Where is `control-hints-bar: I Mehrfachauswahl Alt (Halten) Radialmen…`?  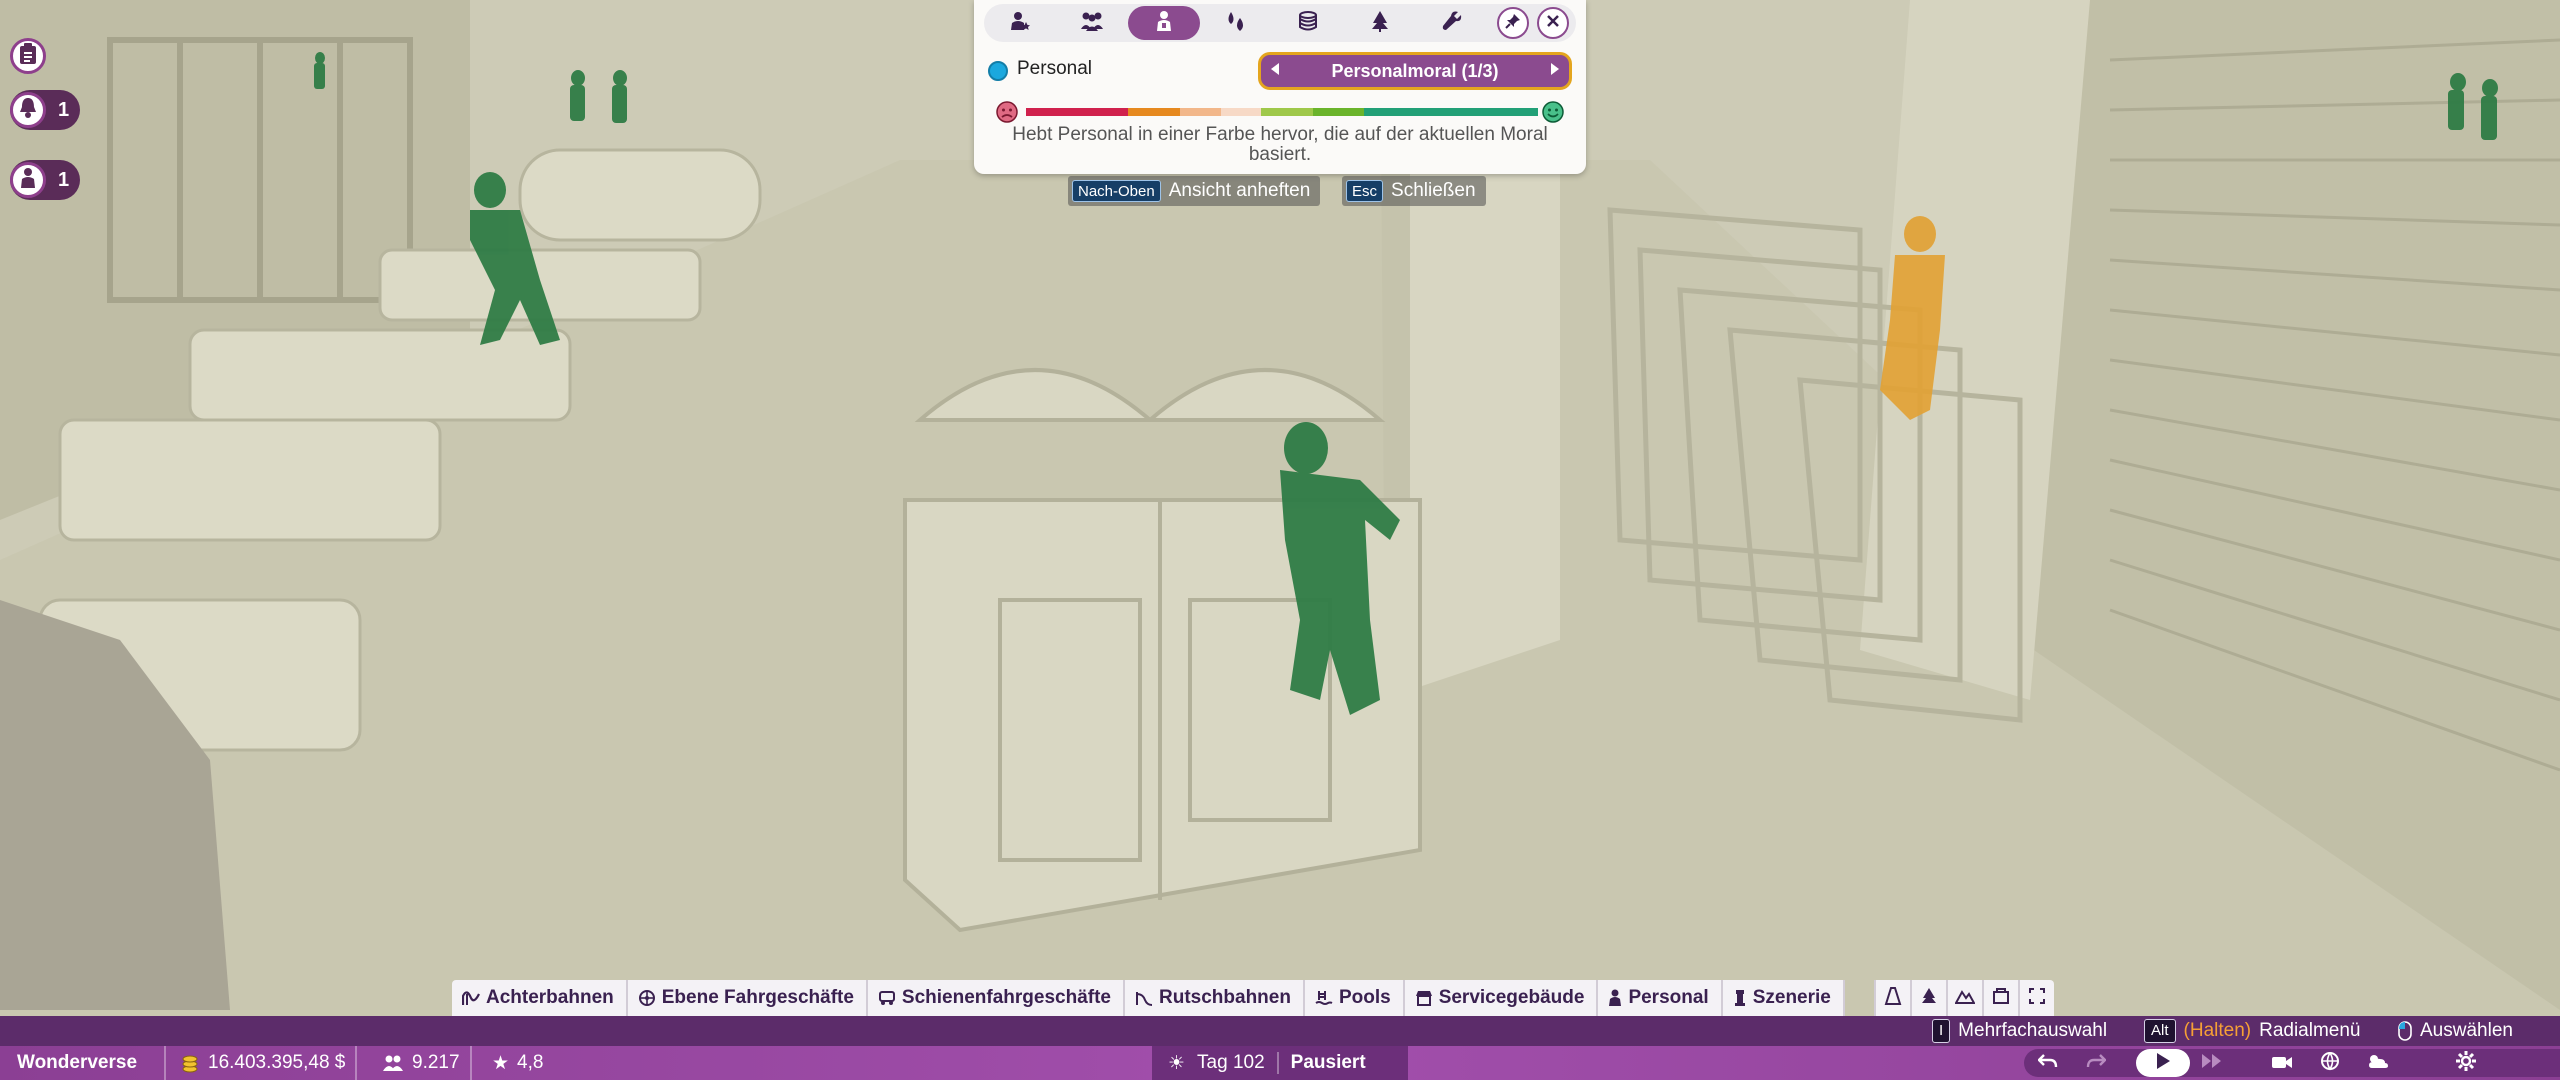
control-hints-bar: I Mehrfachauswahl Alt (Halten) Radialmen… is located at coordinates (1280, 1031).